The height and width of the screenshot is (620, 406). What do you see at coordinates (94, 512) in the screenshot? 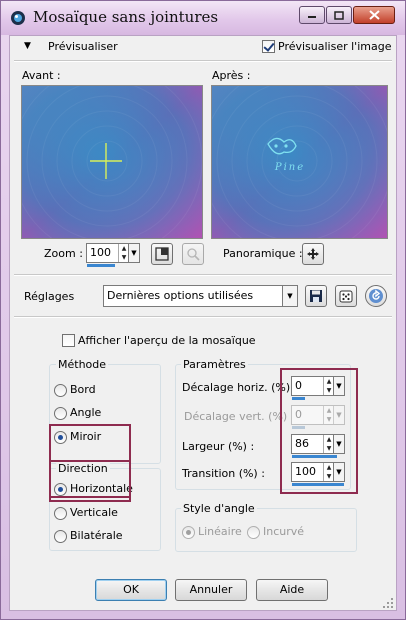
I see `direction-vertical-label: Verticale` at bounding box center [94, 512].